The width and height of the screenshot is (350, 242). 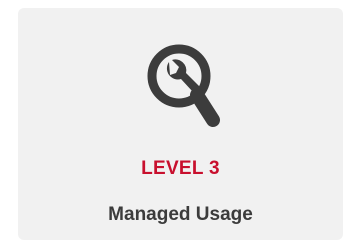 I want to click on level-label: LEVEL 3, so click(x=180, y=168).